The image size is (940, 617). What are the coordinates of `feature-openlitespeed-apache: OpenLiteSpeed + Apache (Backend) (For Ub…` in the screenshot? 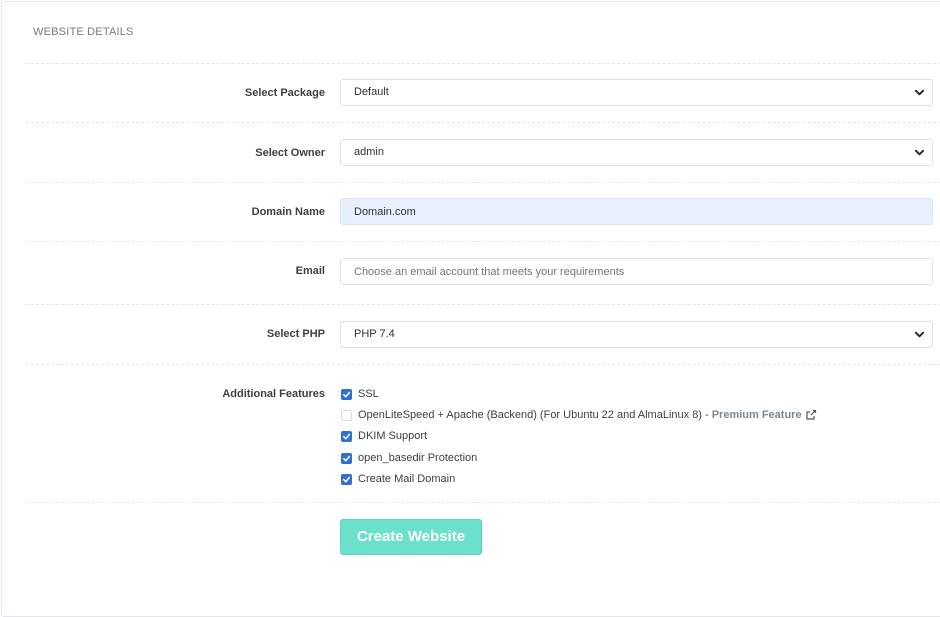 It's located at (579, 415).